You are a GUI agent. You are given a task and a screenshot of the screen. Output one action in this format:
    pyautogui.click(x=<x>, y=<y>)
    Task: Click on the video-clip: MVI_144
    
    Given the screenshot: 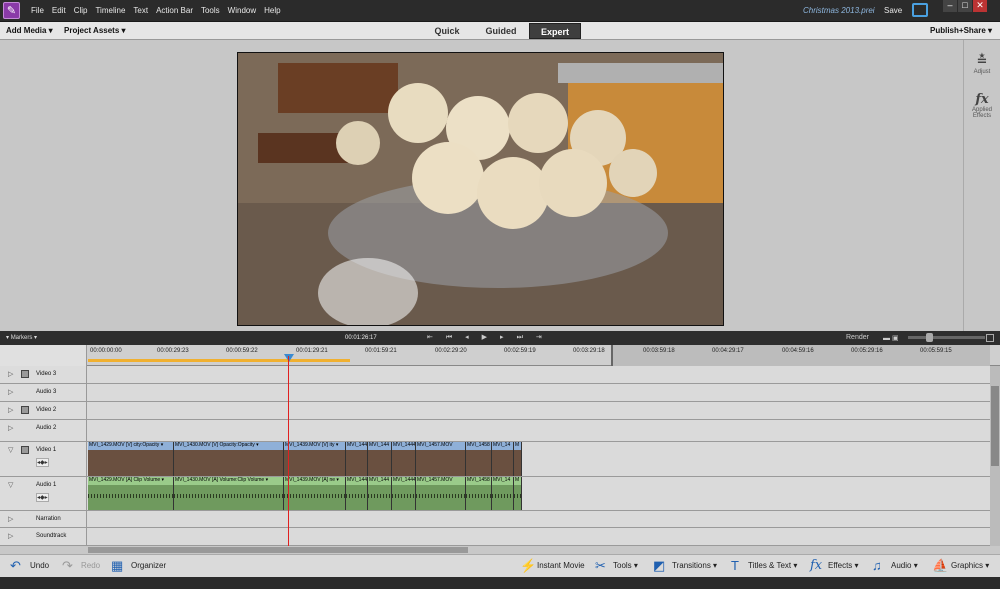 What is the action you would take?
    pyautogui.click(x=380, y=459)
    